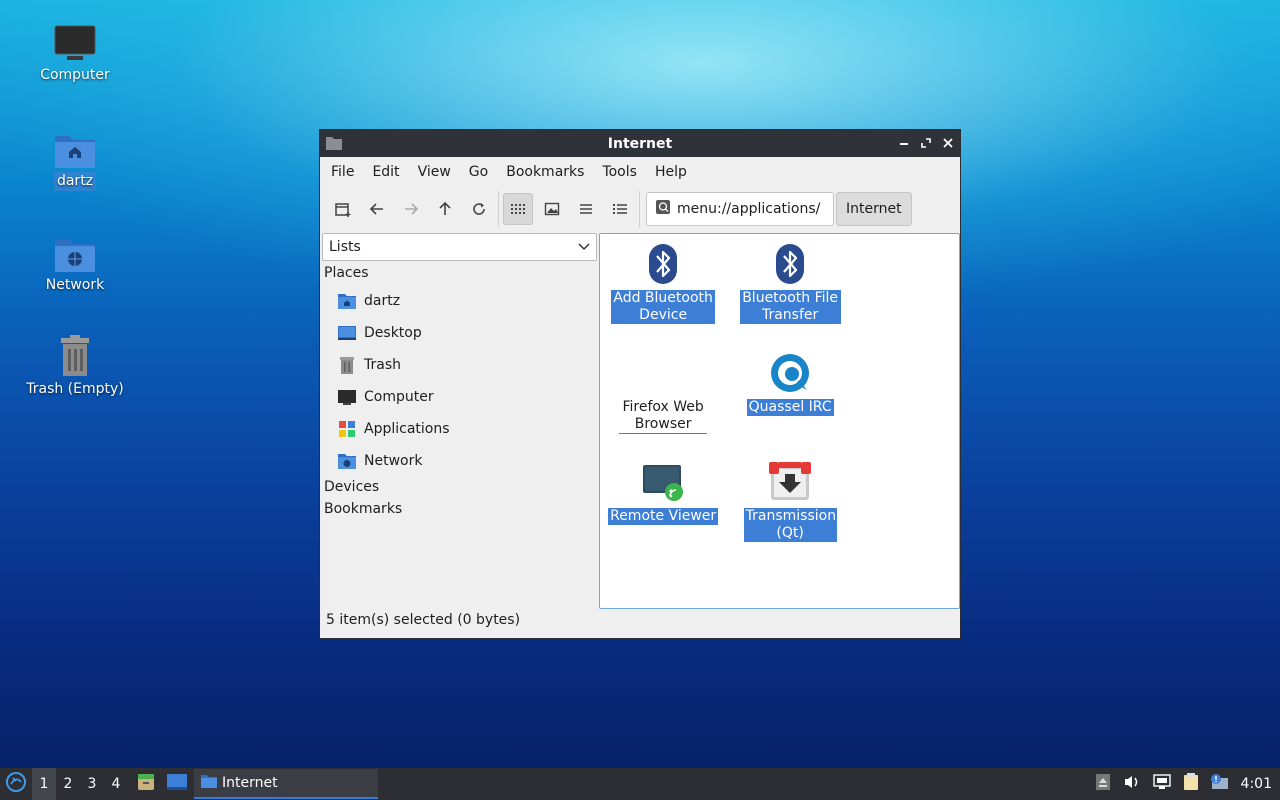 The image size is (1280, 800). Describe the element at coordinates (1256, 784) in the screenshot. I see `clock: 4:01` at that location.